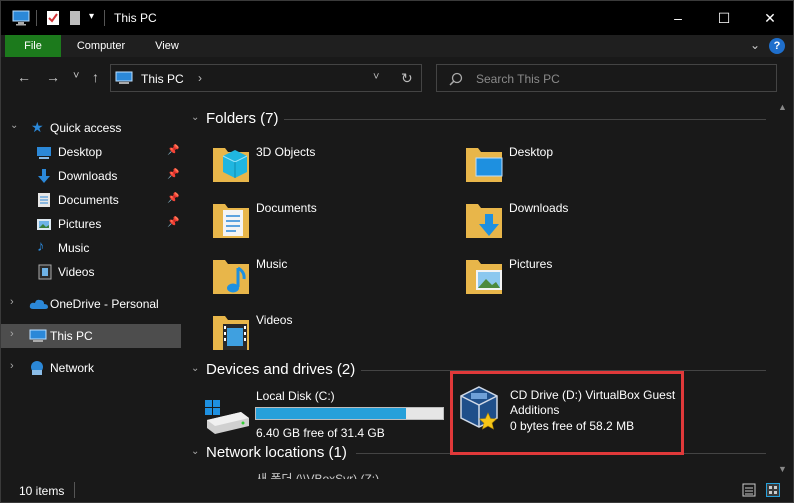 This screenshot has height=503, width=794. What do you see at coordinates (281, 369) in the screenshot?
I see `group-label: Devices and drives (2)` at bounding box center [281, 369].